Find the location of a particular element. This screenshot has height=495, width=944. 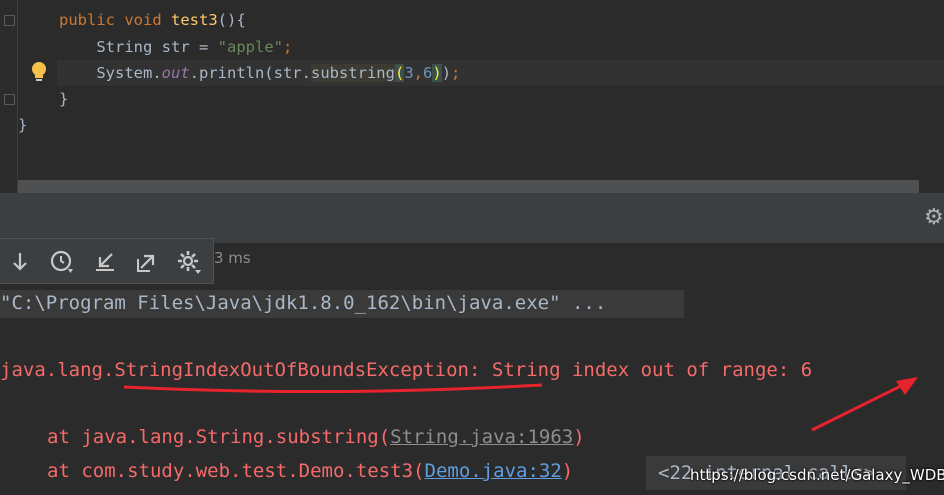

code-token: 6 is located at coordinates (428, 73).